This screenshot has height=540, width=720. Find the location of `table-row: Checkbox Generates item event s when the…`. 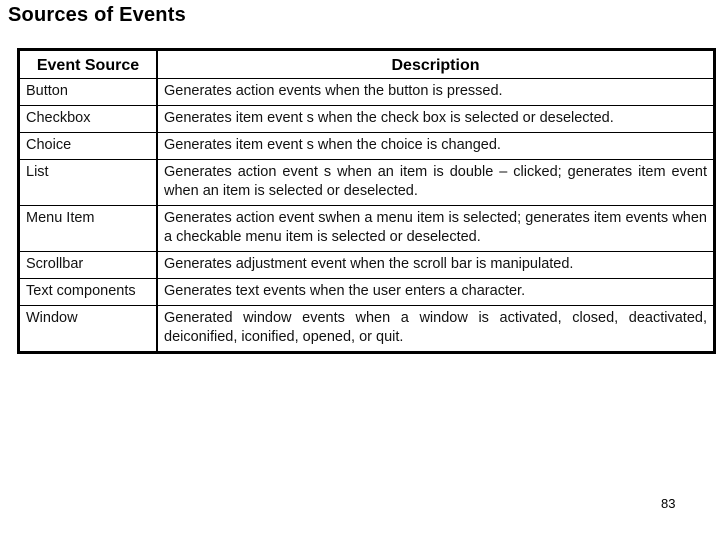

table-row: Checkbox Generates item event s when the… is located at coordinates (366, 119).